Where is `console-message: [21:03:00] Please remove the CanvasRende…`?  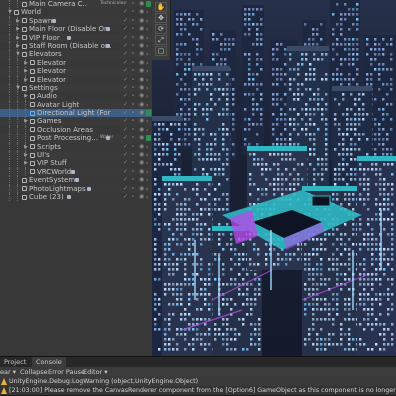
console-message: [21:03:00] Please remove the CanvasRende… is located at coordinates (198, 390).